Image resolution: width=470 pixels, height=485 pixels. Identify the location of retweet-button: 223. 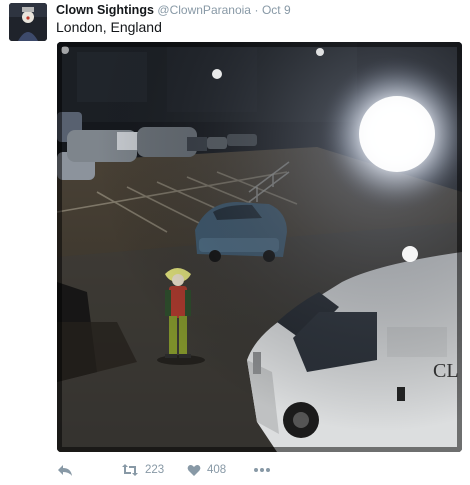
(154, 470).